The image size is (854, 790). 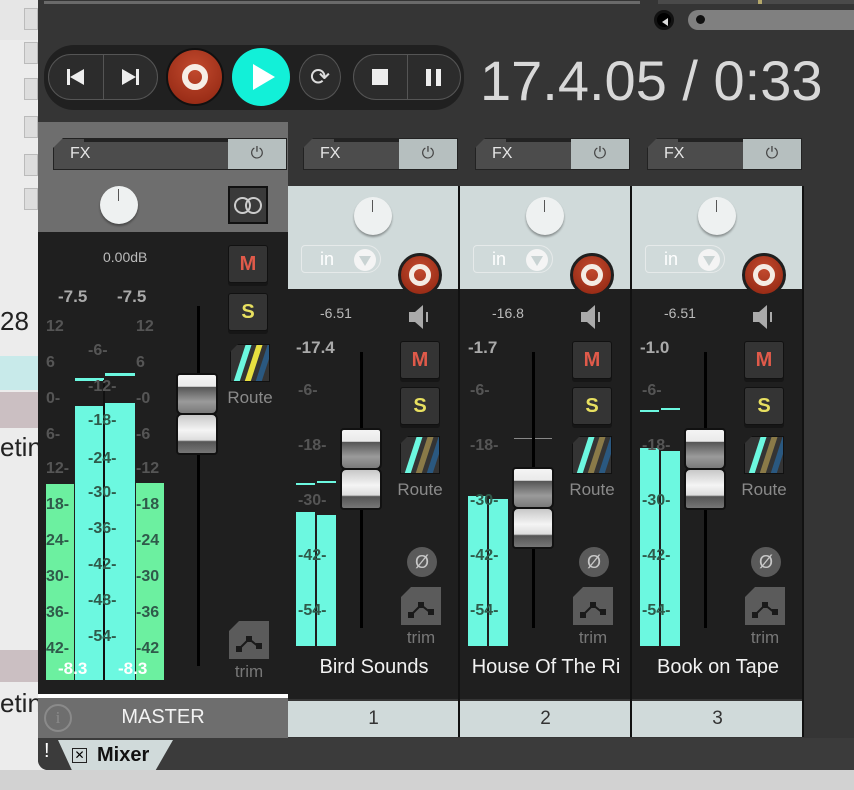 I want to click on track-peak-readout: -1.7, so click(x=491, y=348).